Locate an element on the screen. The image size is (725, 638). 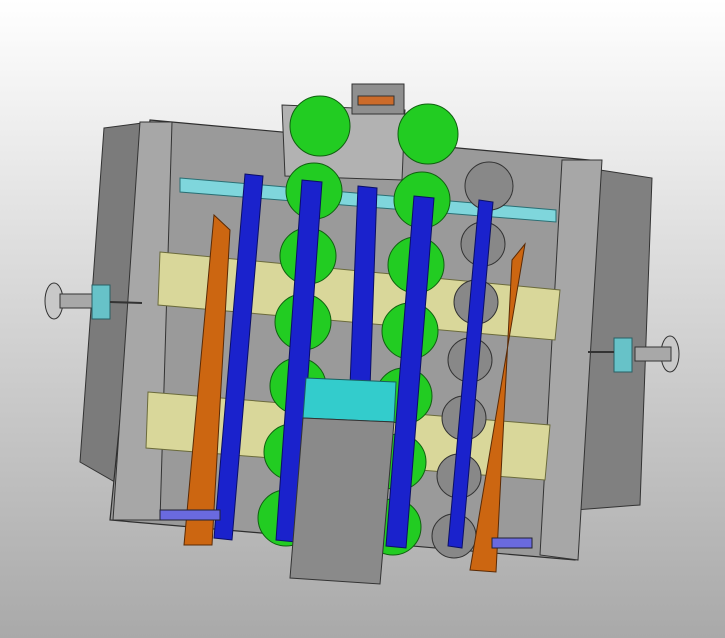
cyan-block is located at coordinates (349, 400).